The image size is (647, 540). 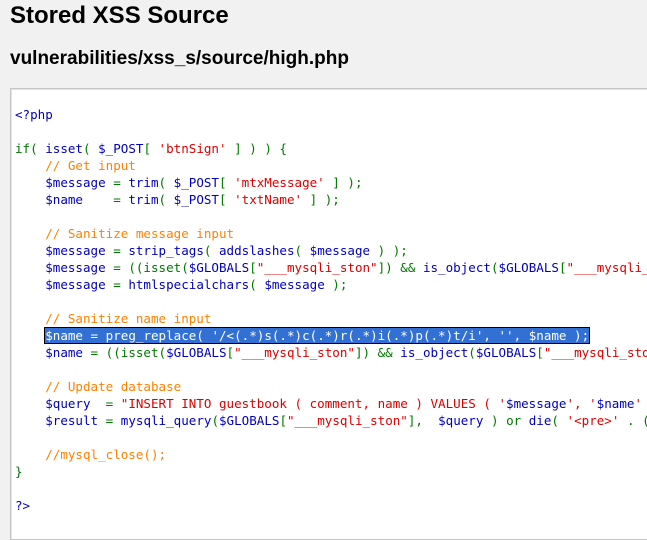 I want to click on code-token-keyword: = ((isset(, so click(x=147, y=267).